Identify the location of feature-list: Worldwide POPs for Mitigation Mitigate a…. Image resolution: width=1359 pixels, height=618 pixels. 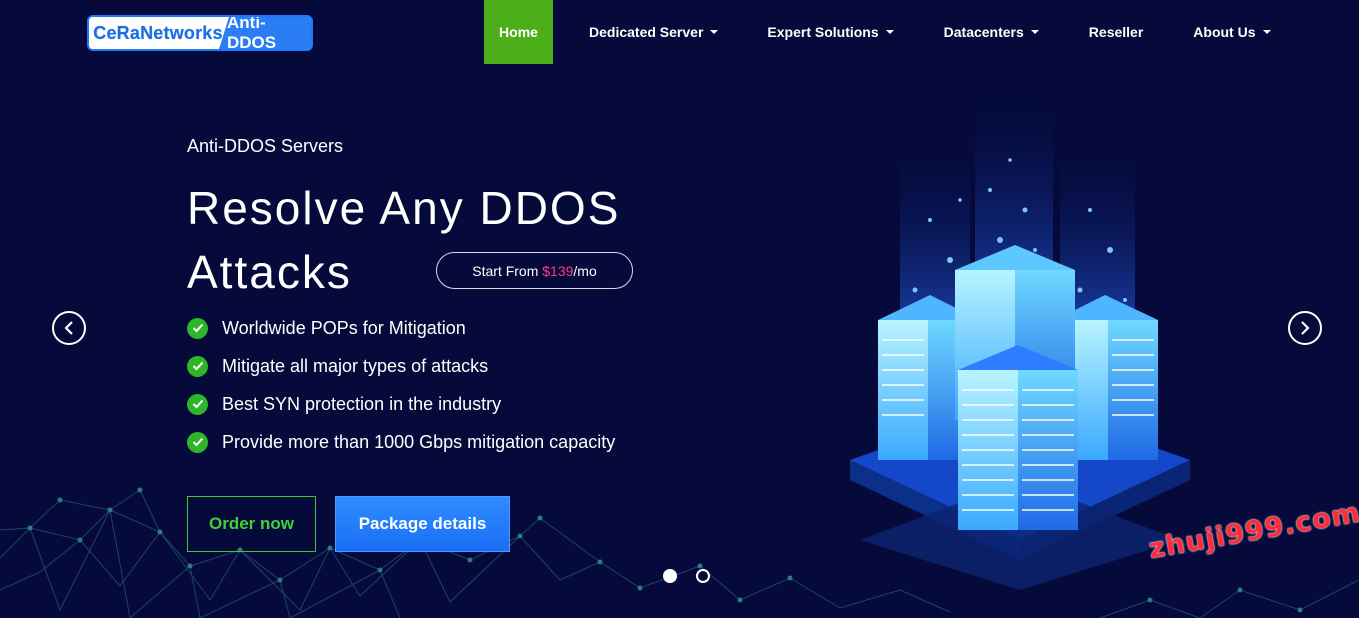
(401, 385).